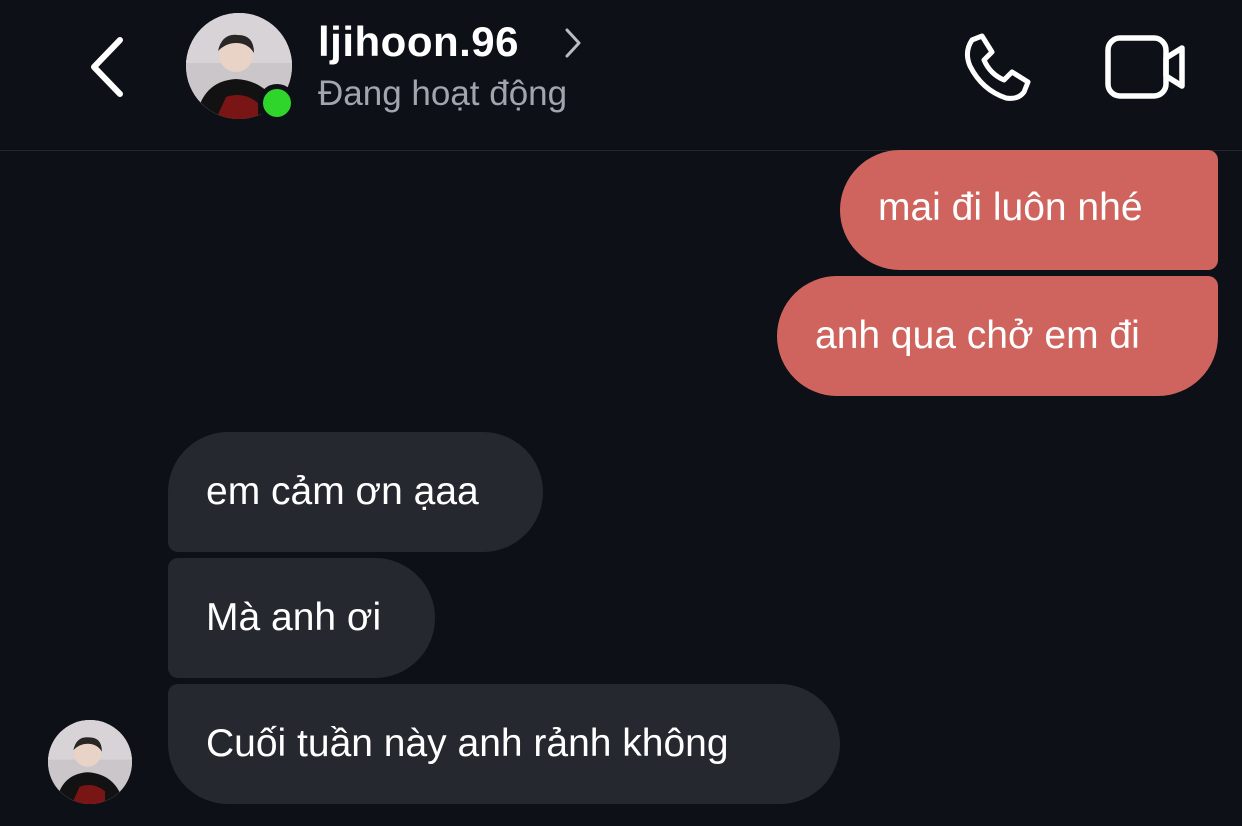  Describe the element at coordinates (277, 103) in the screenshot. I see `online-status-dot` at that location.